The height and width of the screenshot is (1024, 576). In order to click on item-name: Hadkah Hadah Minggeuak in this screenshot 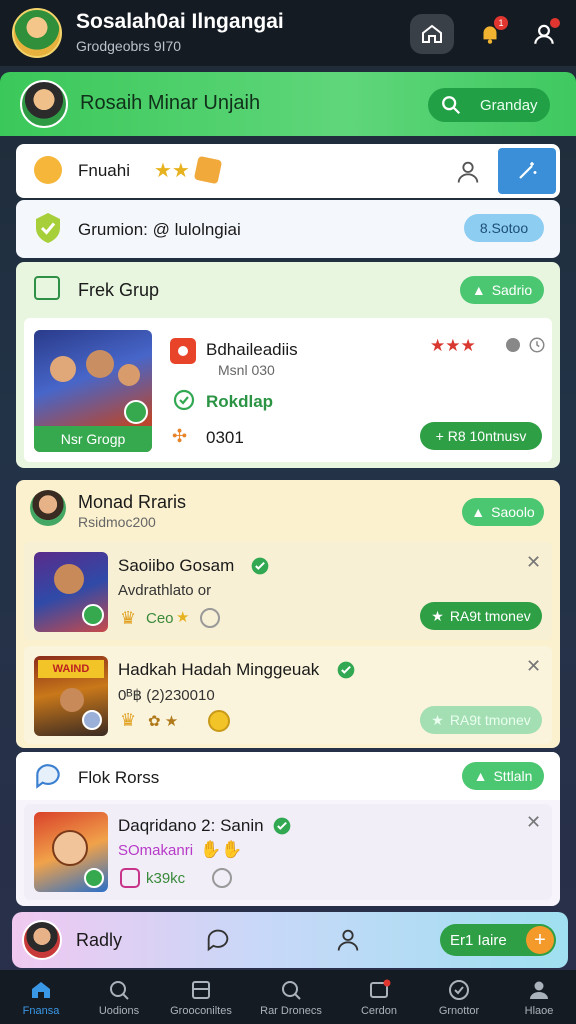, I will do `click(219, 669)`.